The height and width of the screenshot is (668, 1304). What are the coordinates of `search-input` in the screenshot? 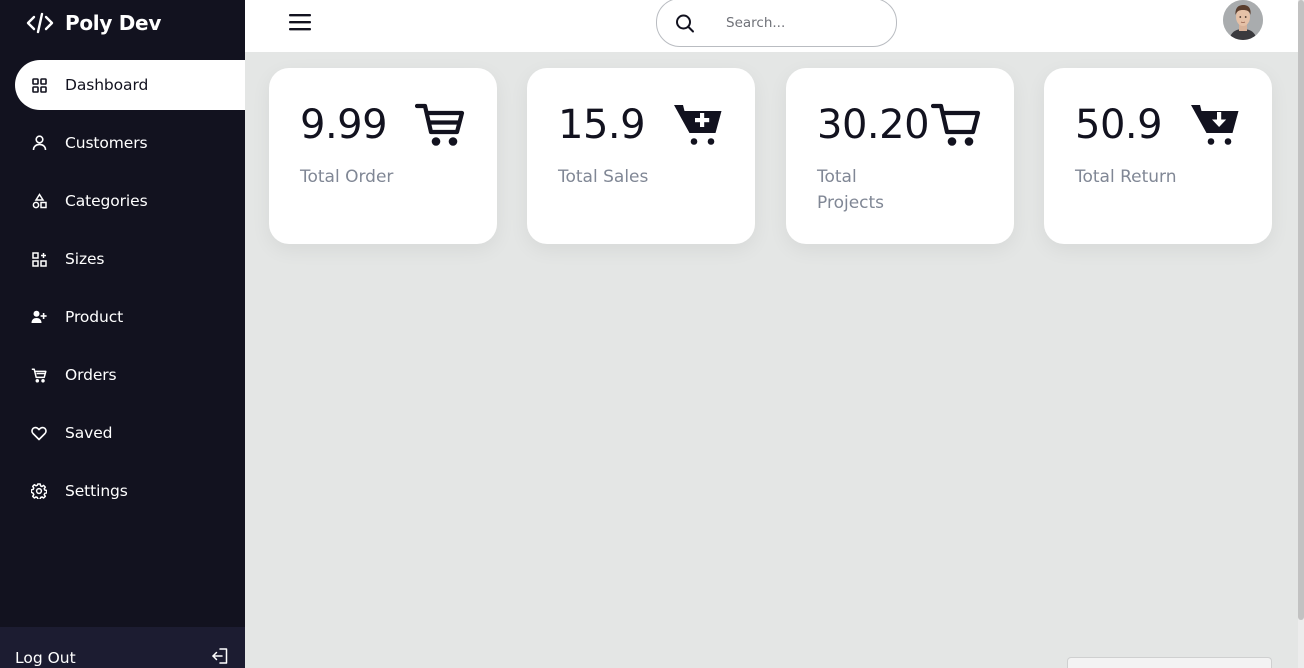 It's located at (801, 22).